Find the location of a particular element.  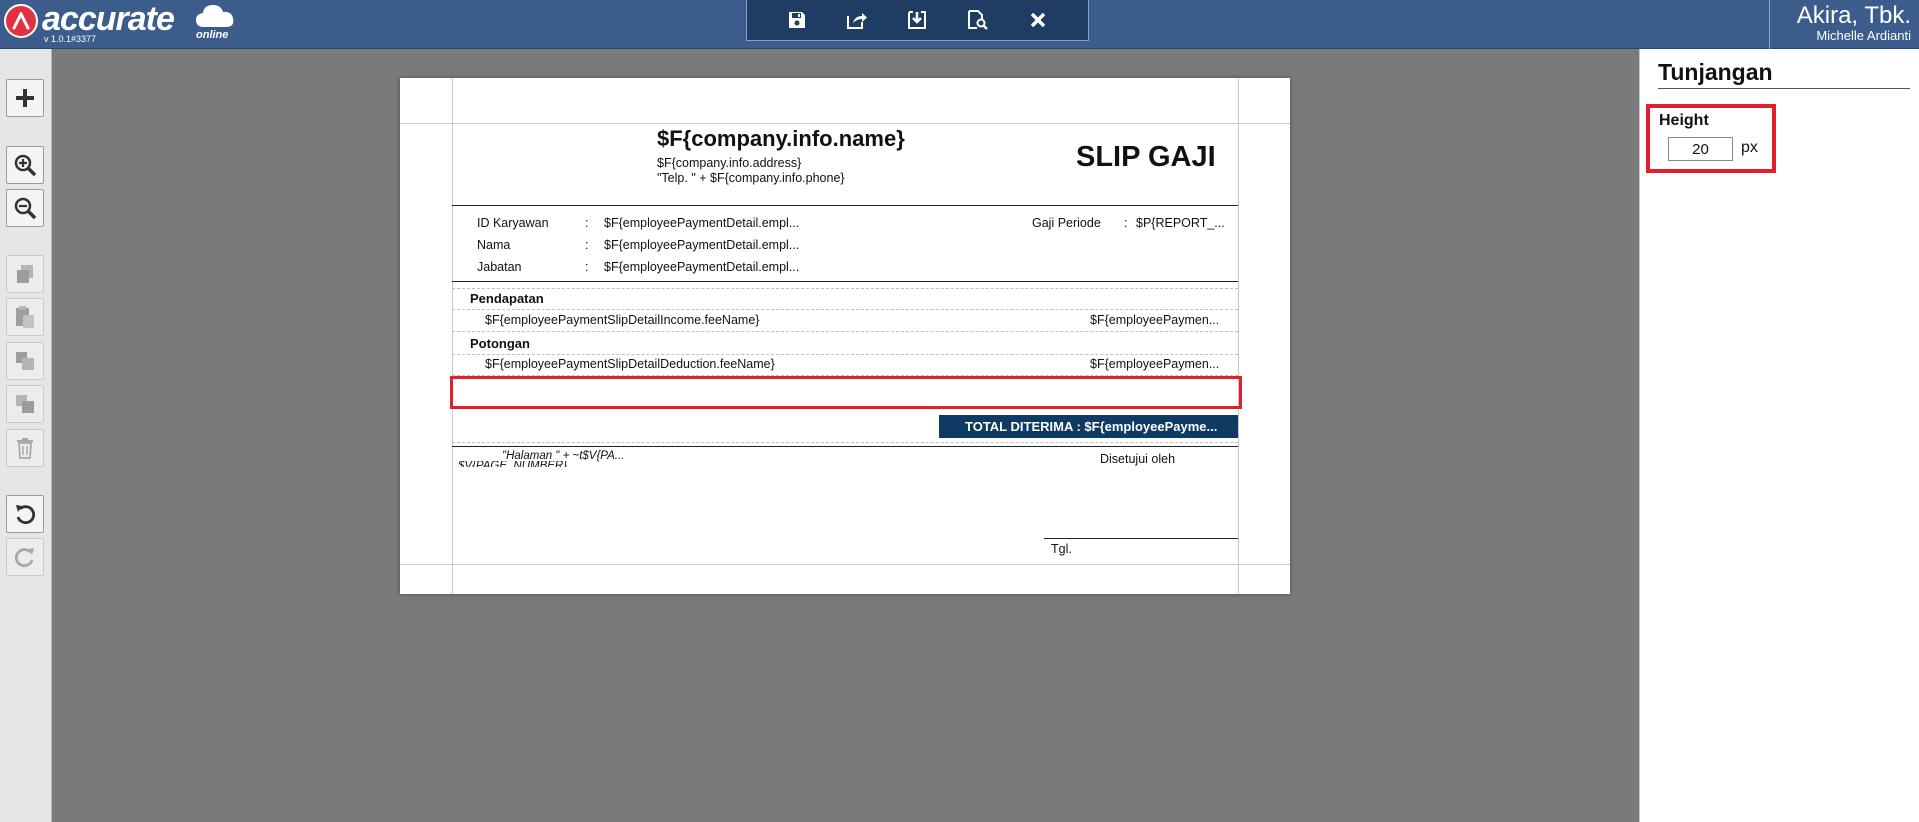

company-info: Akira, Tbk. Michelle Ardianti is located at coordinates (1844, 24).